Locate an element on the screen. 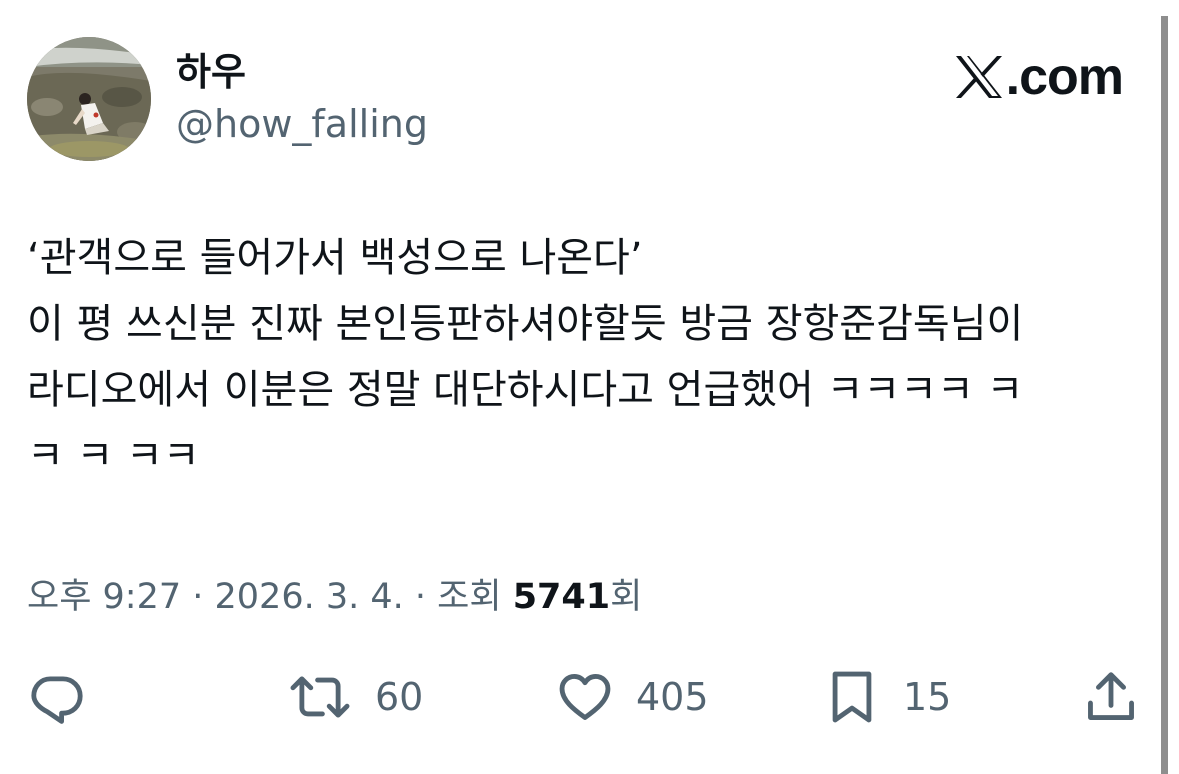  scrollbar is located at coordinates (1164, 395).